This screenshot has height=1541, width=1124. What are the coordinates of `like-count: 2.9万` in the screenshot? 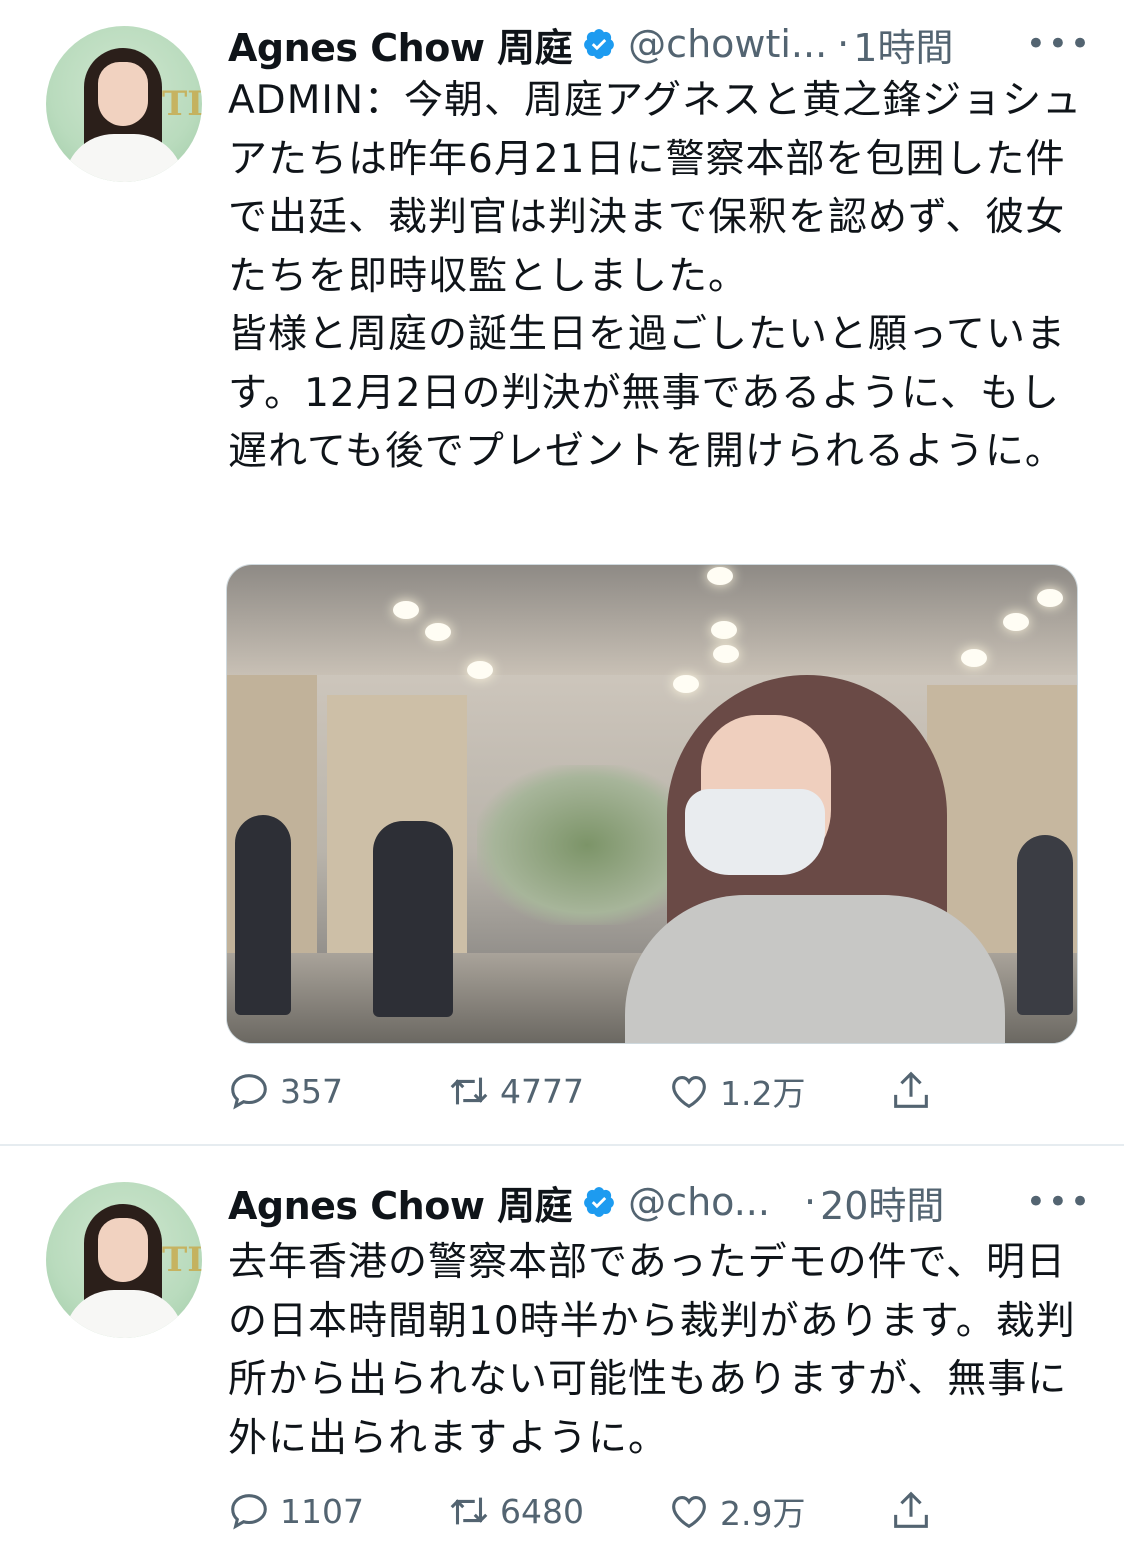 It's located at (763, 1513).